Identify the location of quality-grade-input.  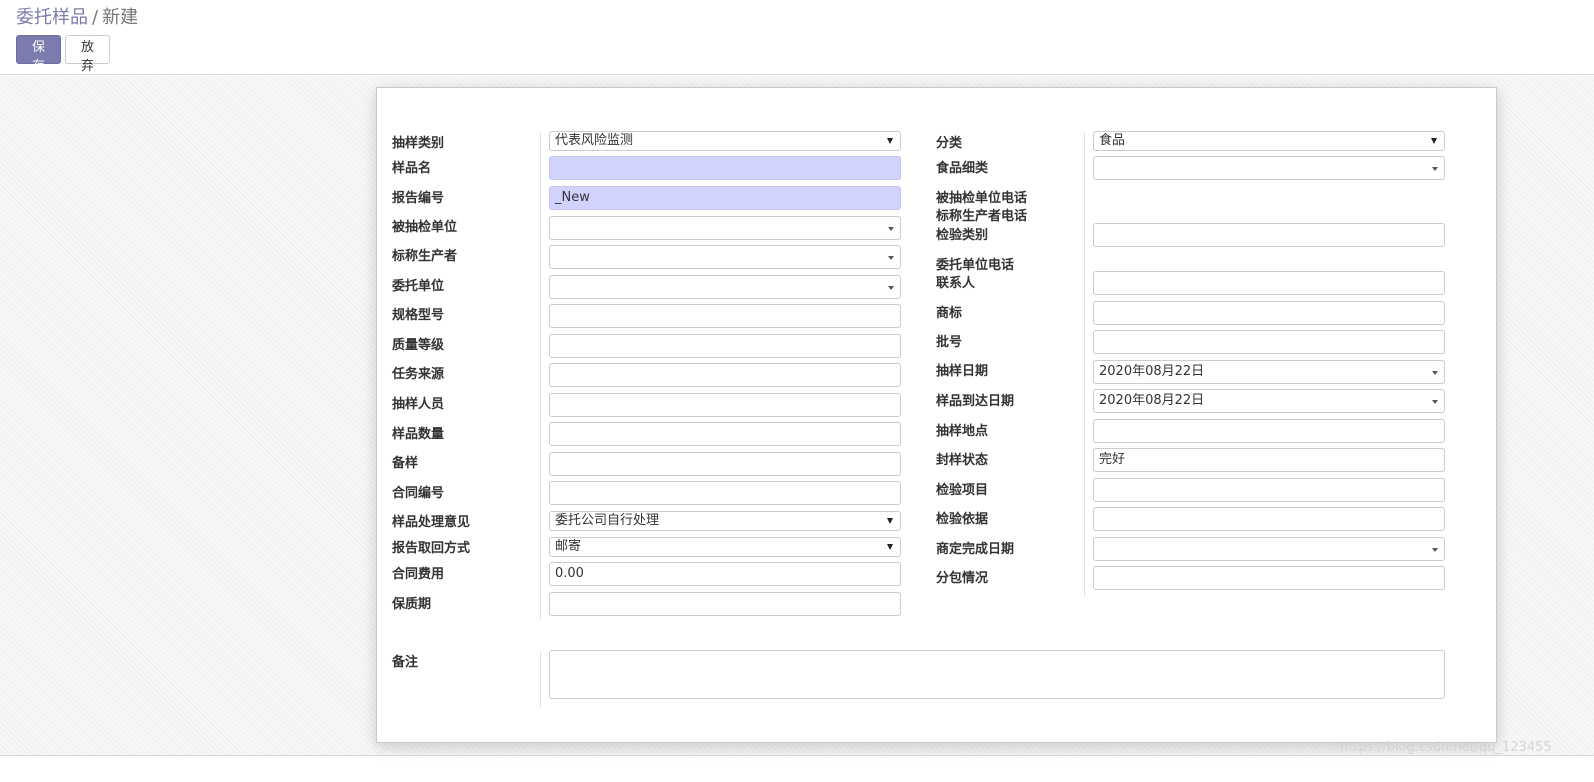
(725, 346).